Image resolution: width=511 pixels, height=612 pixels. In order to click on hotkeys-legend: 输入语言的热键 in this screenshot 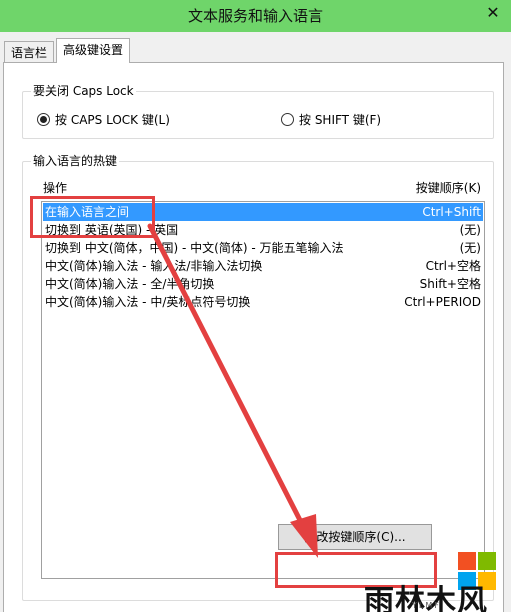, I will do `click(75, 161)`.